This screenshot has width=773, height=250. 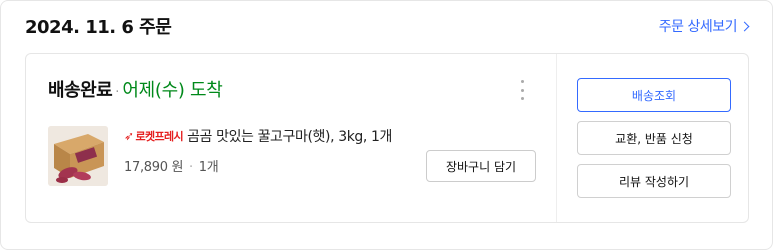 What do you see at coordinates (129, 136) in the screenshot?
I see `rocket-icon: ➶` at bounding box center [129, 136].